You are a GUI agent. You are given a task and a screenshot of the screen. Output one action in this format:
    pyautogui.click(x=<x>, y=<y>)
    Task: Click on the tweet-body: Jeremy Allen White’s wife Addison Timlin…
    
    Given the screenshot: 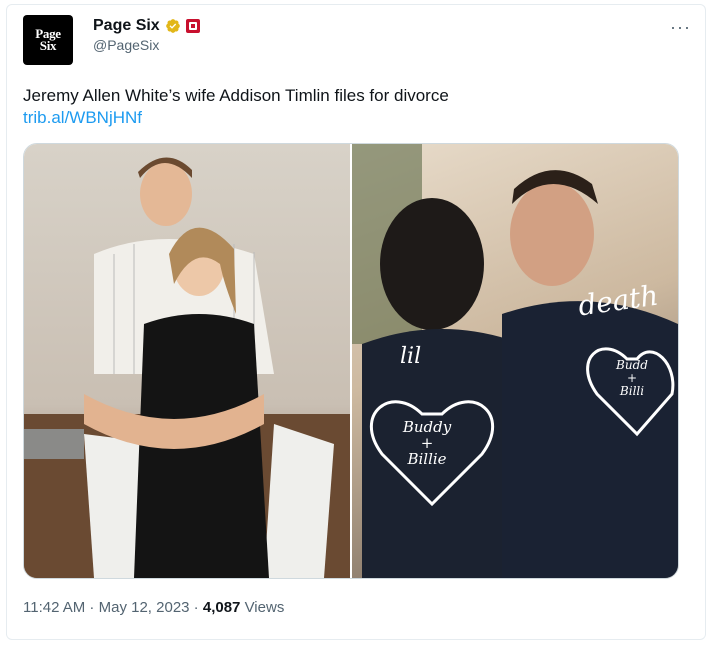 What is the action you would take?
    pyautogui.click(x=353, y=107)
    